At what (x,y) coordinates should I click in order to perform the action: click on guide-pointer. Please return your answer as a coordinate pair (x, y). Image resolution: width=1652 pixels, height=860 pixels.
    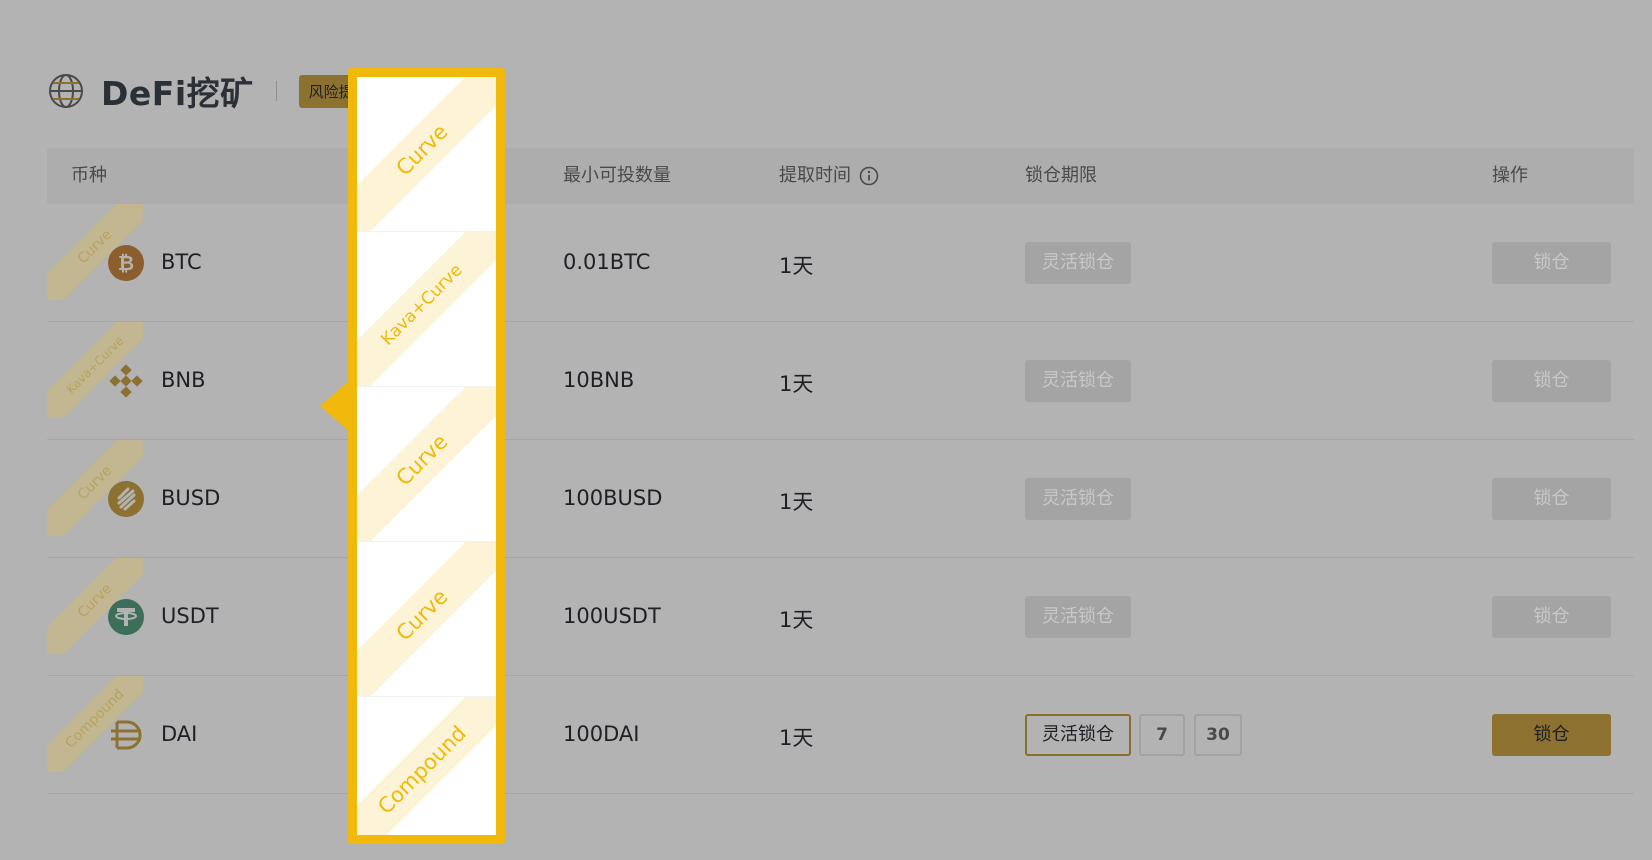
    Looking at the image, I should click on (335, 406).